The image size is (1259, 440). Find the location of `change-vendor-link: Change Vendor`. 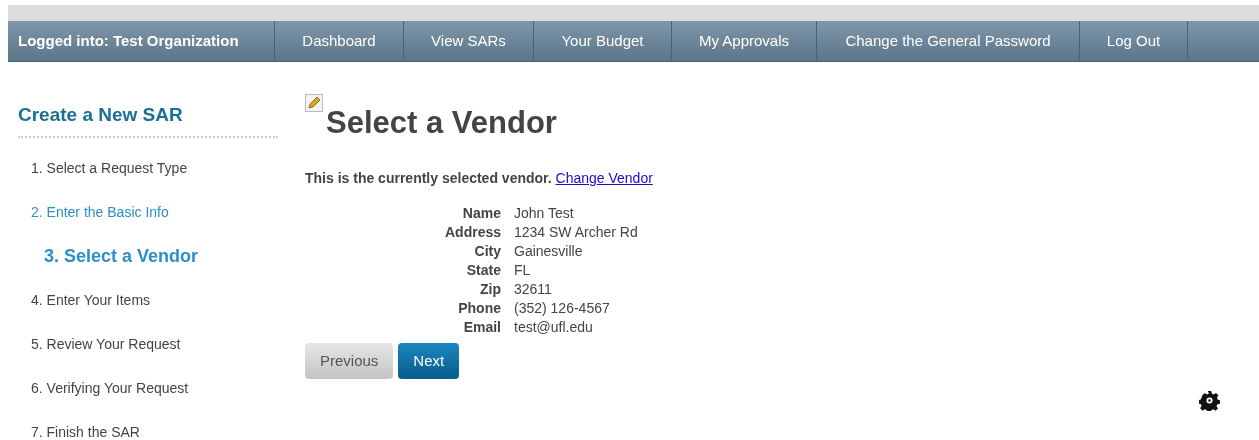

change-vendor-link: Change Vendor is located at coordinates (604, 178).